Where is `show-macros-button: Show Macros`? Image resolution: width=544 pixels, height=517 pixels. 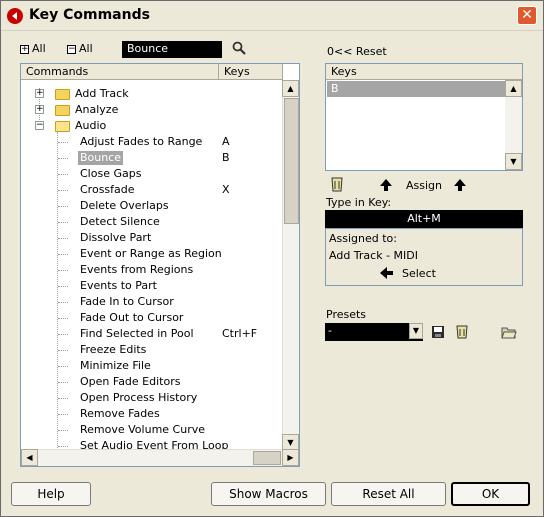
show-macros-button: Show Macros is located at coordinates (268, 494).